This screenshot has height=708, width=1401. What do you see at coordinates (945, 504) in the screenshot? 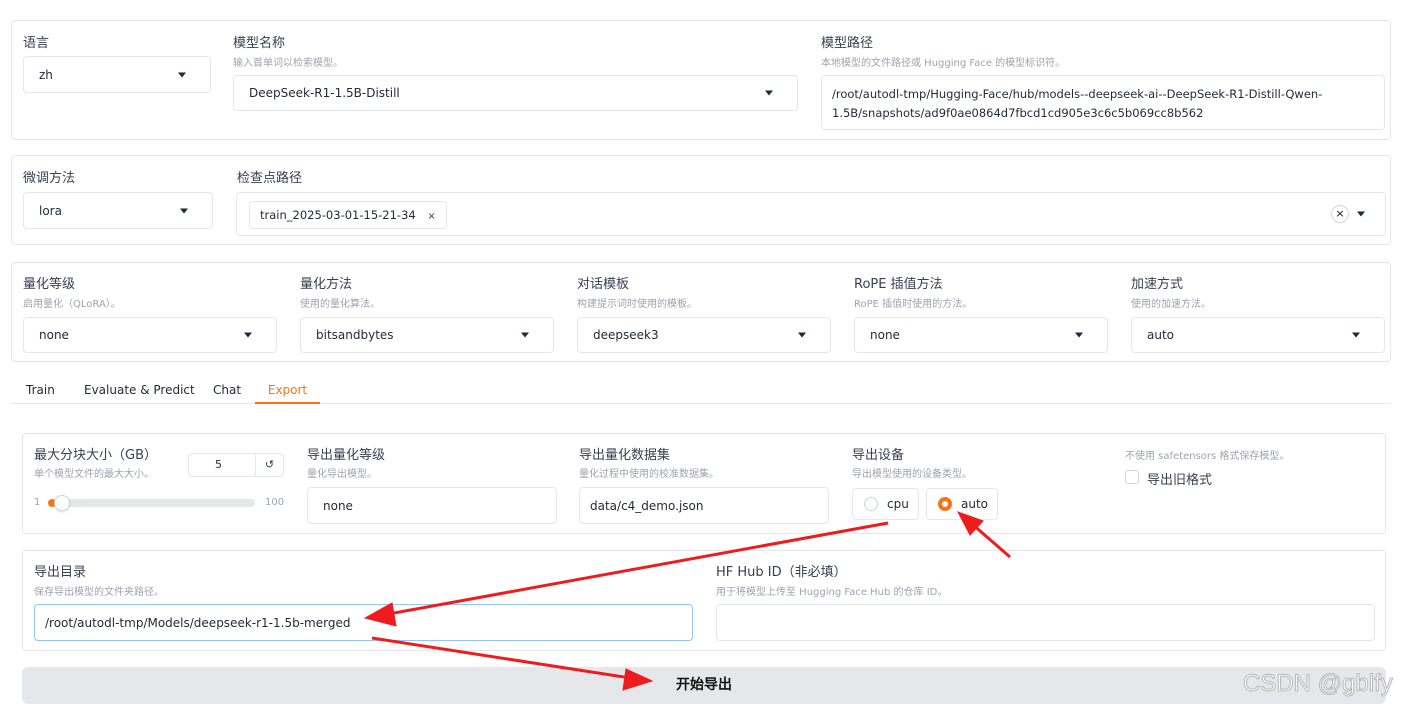
I see `radio-checked-icon` at bounding box center [945, 504].